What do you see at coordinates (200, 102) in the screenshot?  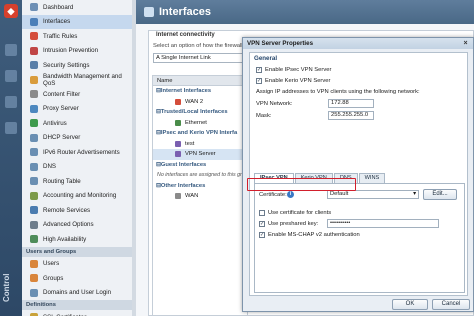 I see `interface-row: WAN 2` at bounding box center [200, 102].